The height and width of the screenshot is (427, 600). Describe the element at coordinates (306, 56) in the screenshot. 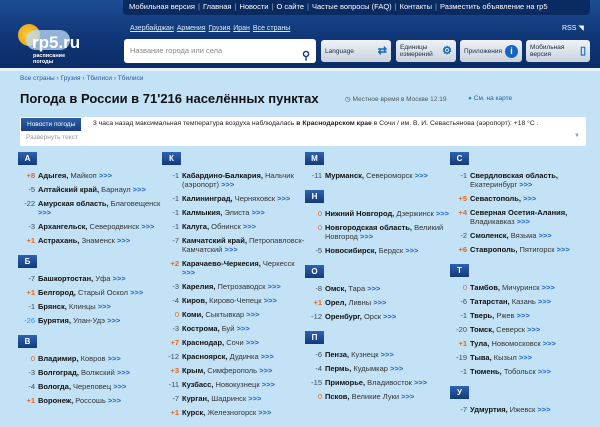

I see `search-icon: ⚲` at that location.